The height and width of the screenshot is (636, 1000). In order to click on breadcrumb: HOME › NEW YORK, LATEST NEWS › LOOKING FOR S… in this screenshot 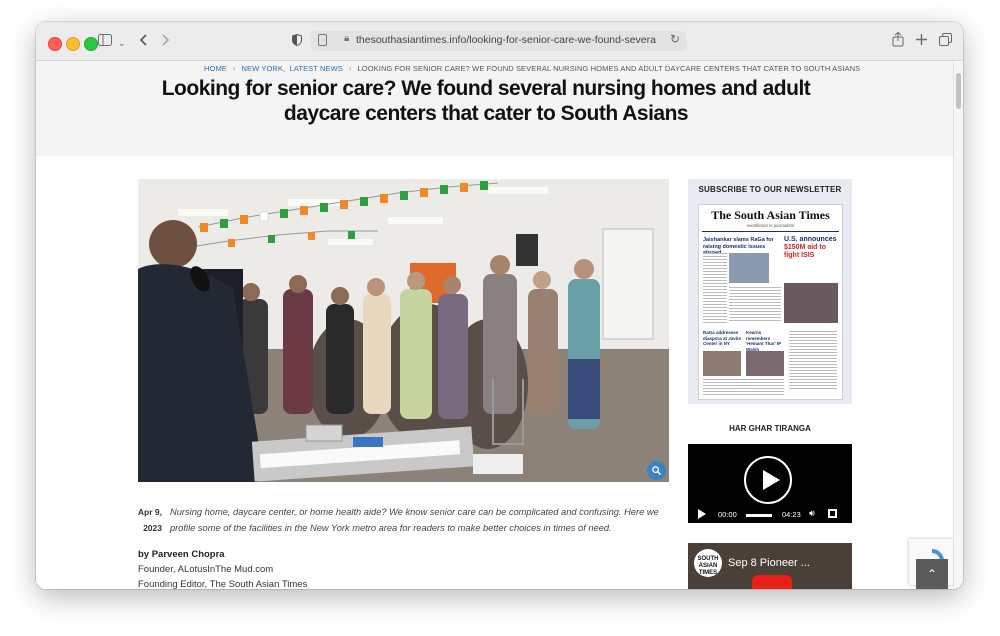, I will do `click(532, 68)`.